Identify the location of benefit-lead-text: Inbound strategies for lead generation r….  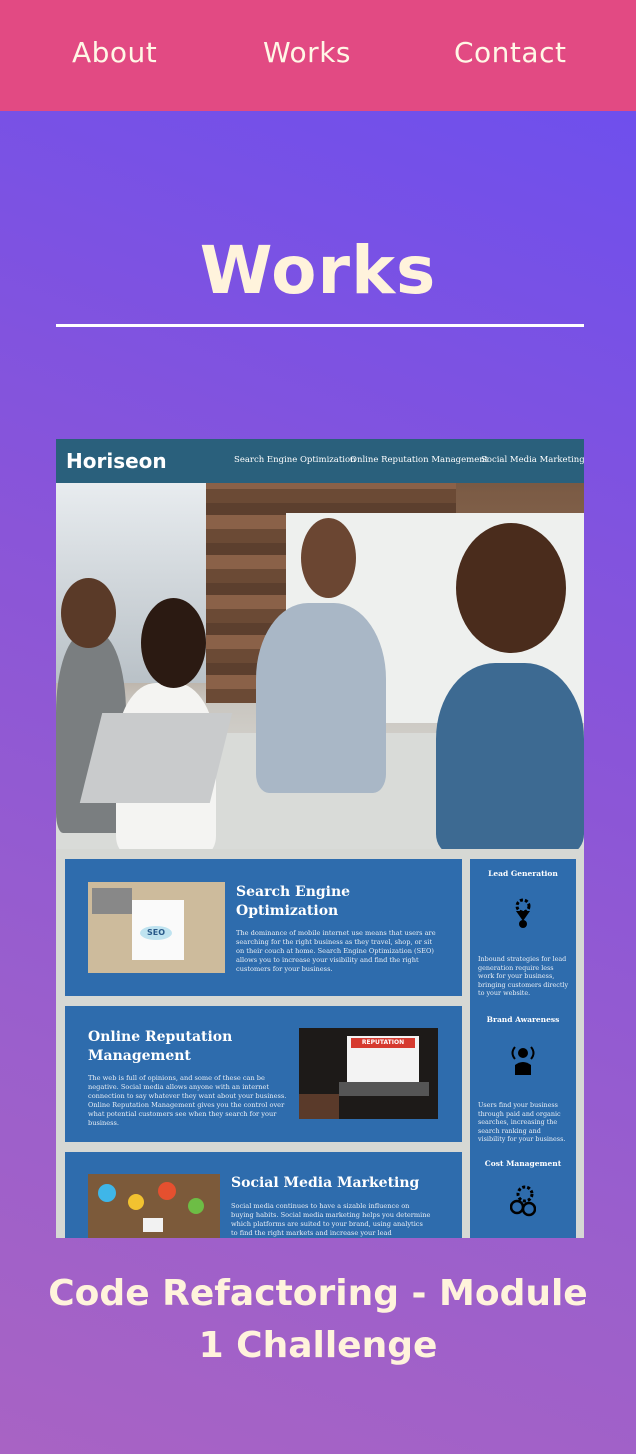
(523, 976).